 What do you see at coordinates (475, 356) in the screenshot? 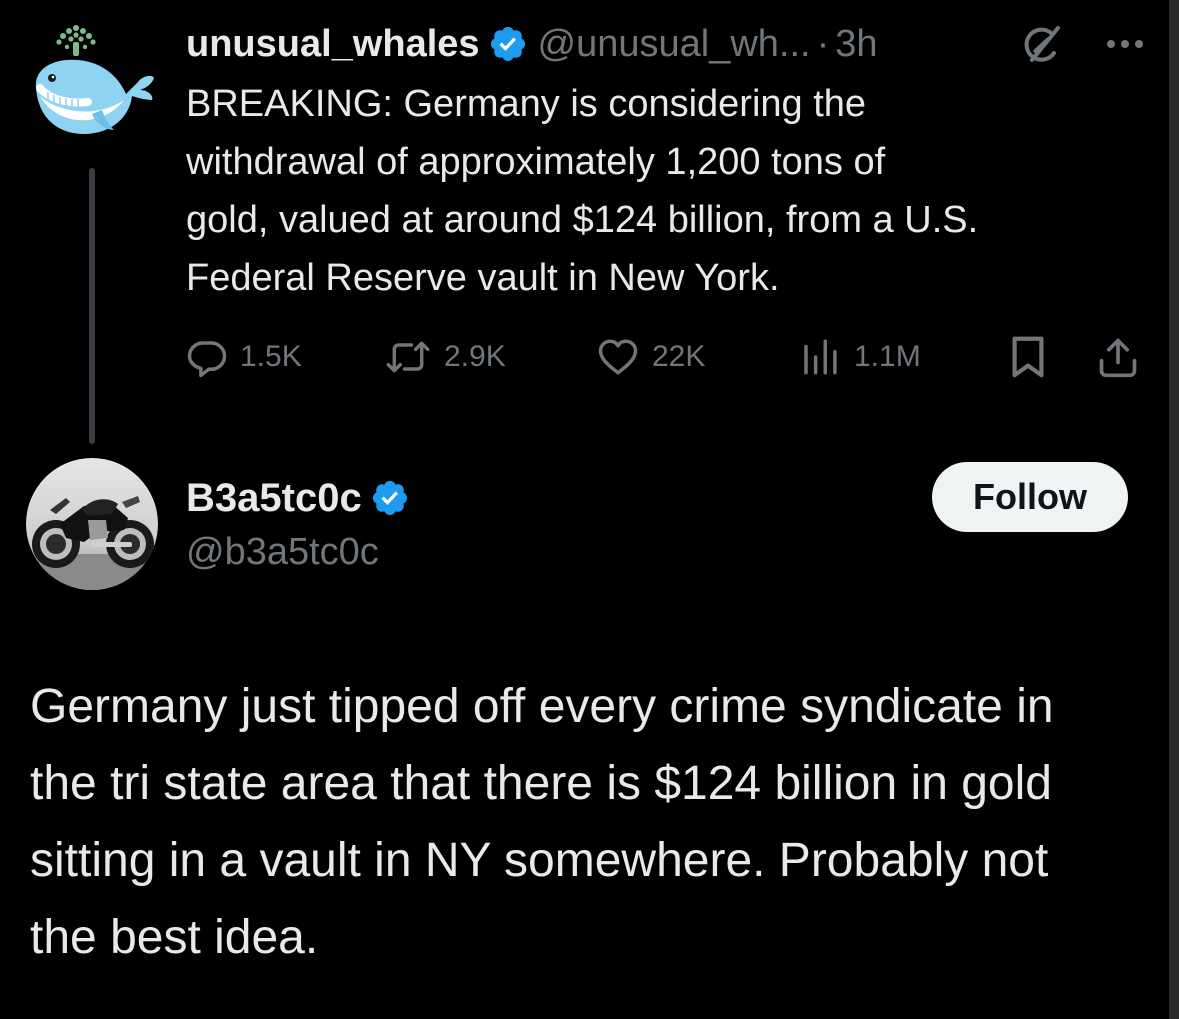
I see `repost-count: 2.9K` at bounding box center [475, 356].